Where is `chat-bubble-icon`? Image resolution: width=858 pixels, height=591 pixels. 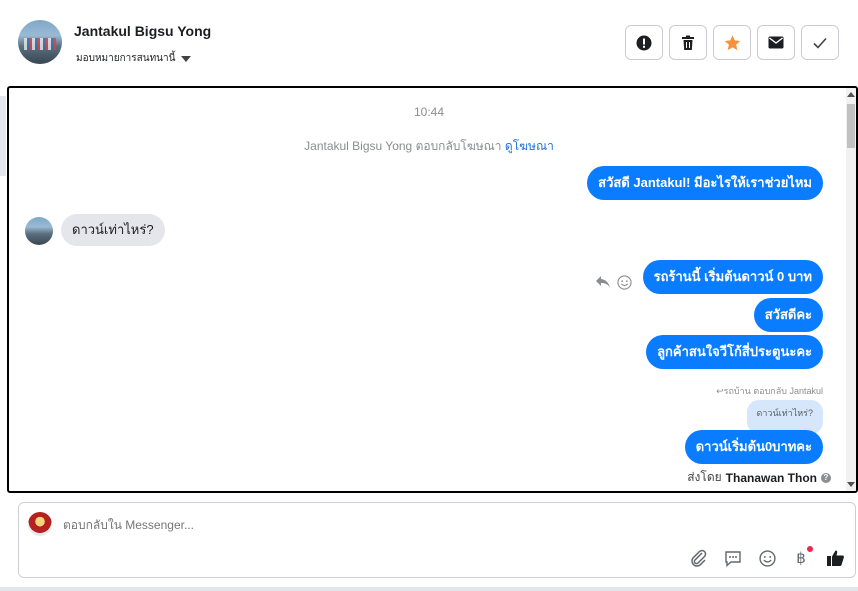
chat-bubble-icon is located at coordinates (733, 558).